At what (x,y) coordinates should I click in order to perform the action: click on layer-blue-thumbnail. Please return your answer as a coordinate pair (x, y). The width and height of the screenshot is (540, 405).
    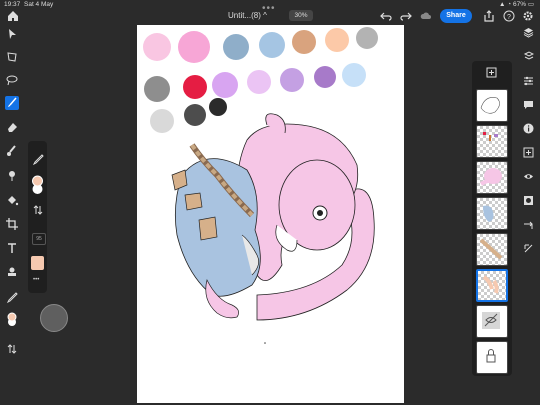
    Looking at the image, I should click on (492, 213).